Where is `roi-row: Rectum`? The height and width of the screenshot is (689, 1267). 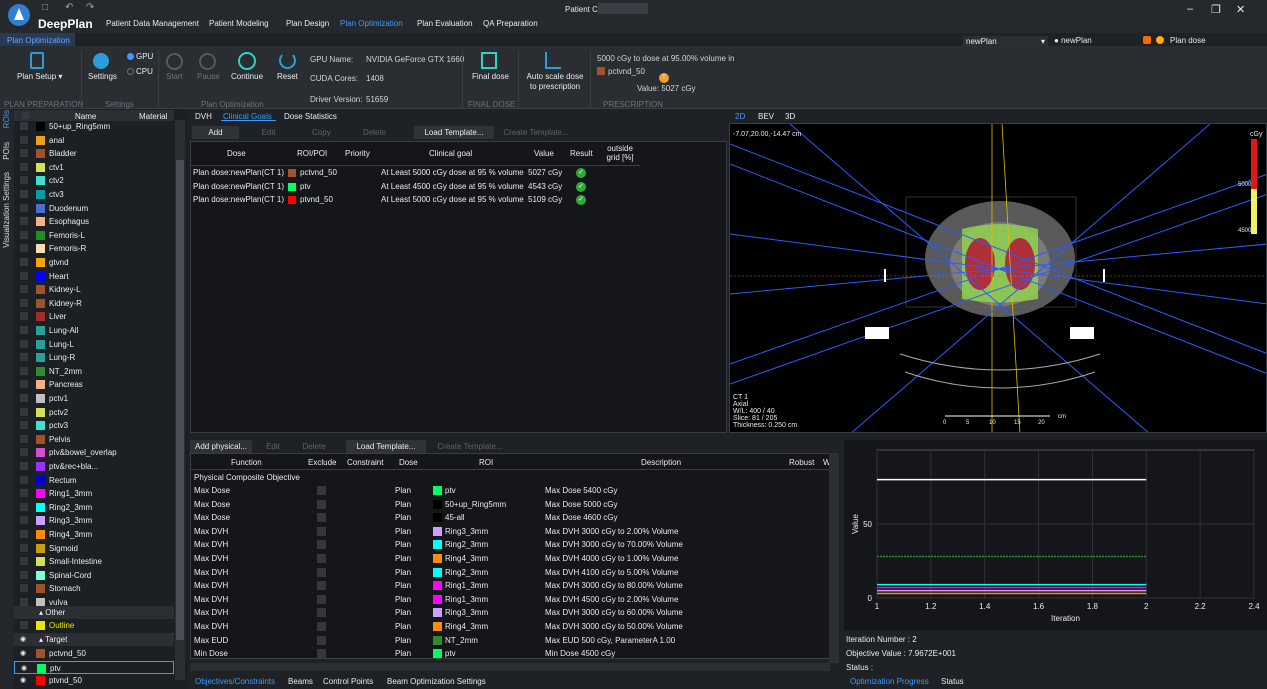 roi-row: Rectum is located at coordinates (94, 480).